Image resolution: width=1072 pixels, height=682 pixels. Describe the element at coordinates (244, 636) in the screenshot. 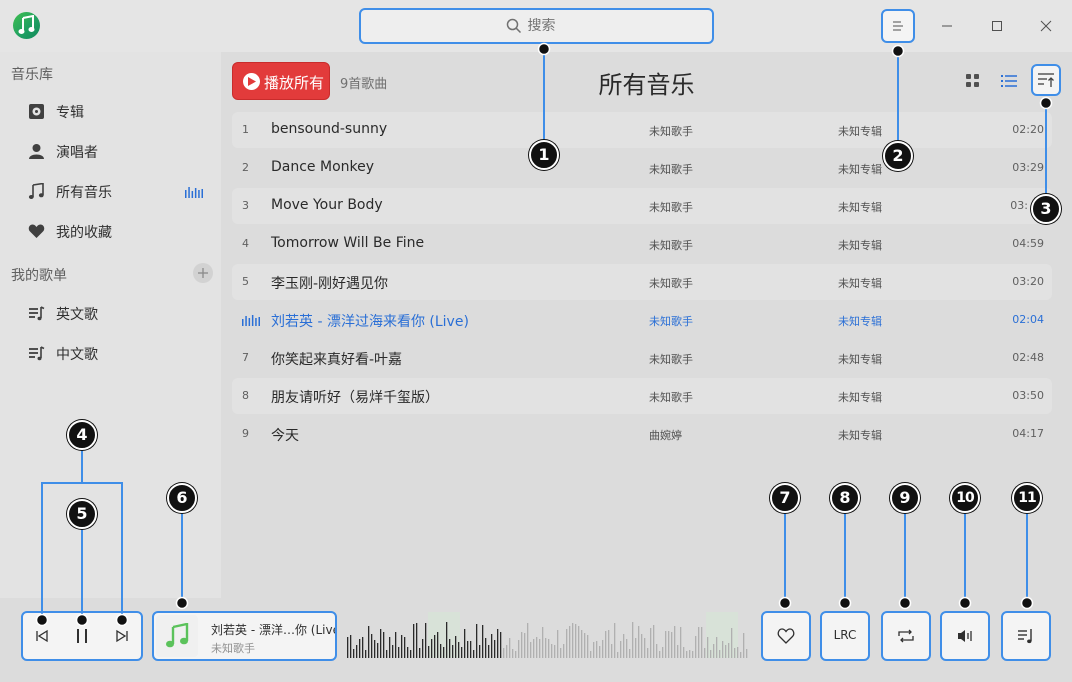

I see `now-playing-panel: 刘若英 - 漂洋…你 (Live) 未知歌手` at that location.